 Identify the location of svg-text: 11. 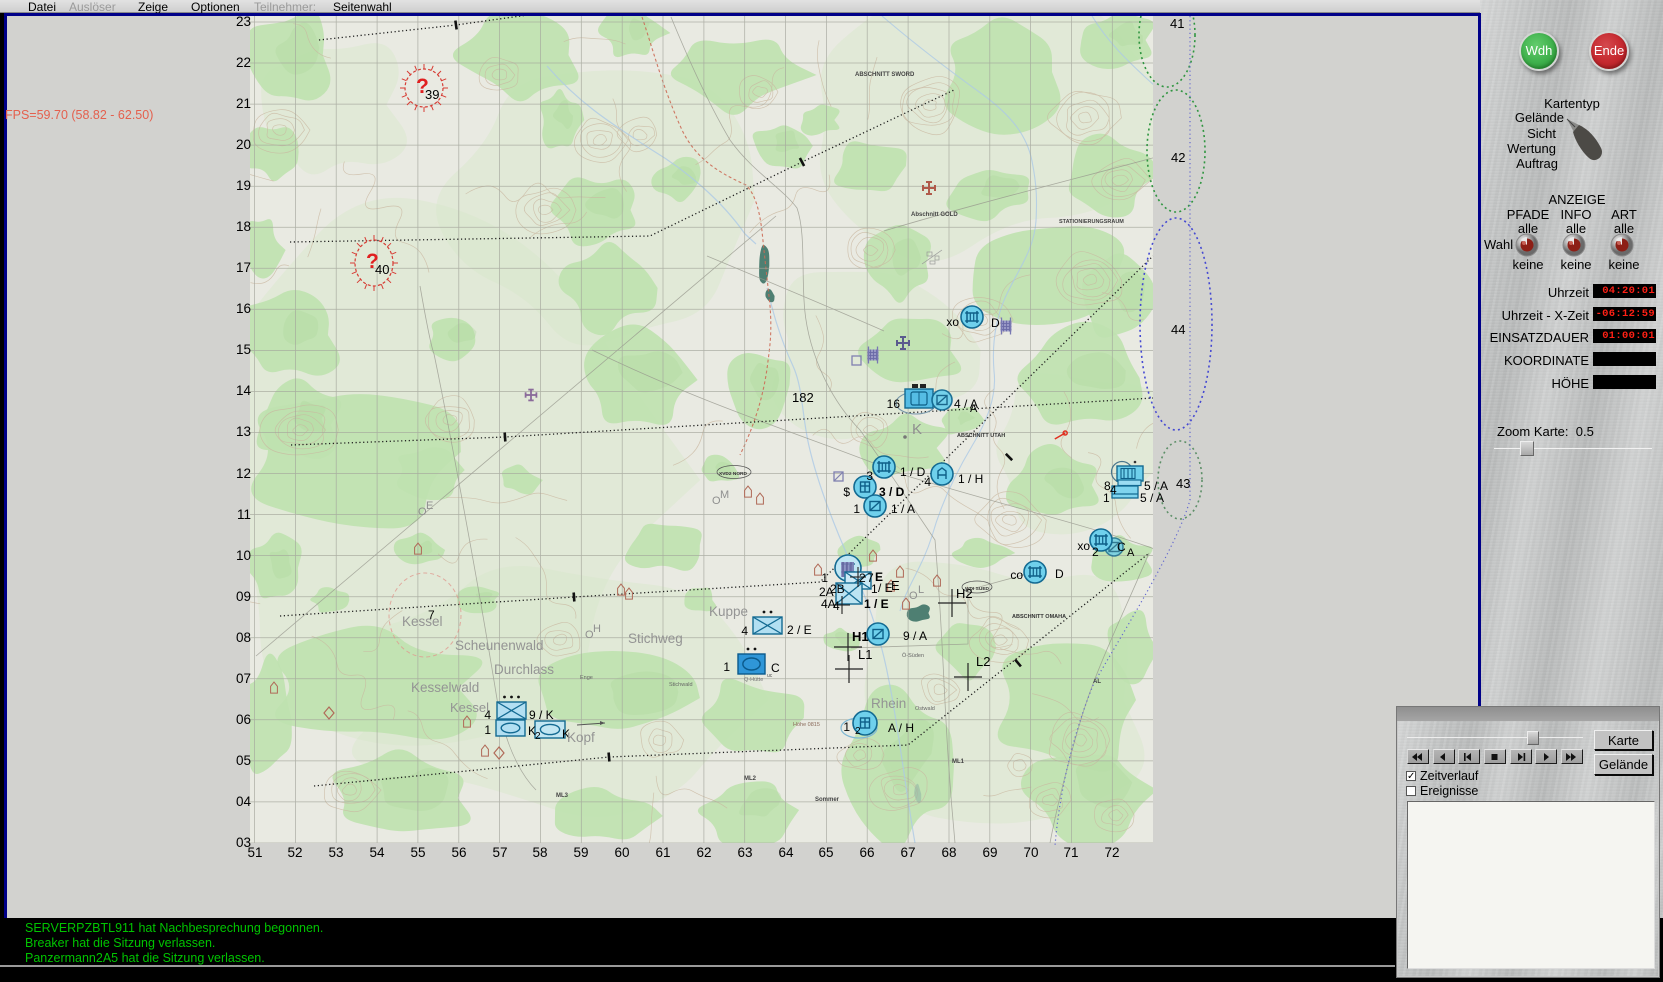
(244, 514).